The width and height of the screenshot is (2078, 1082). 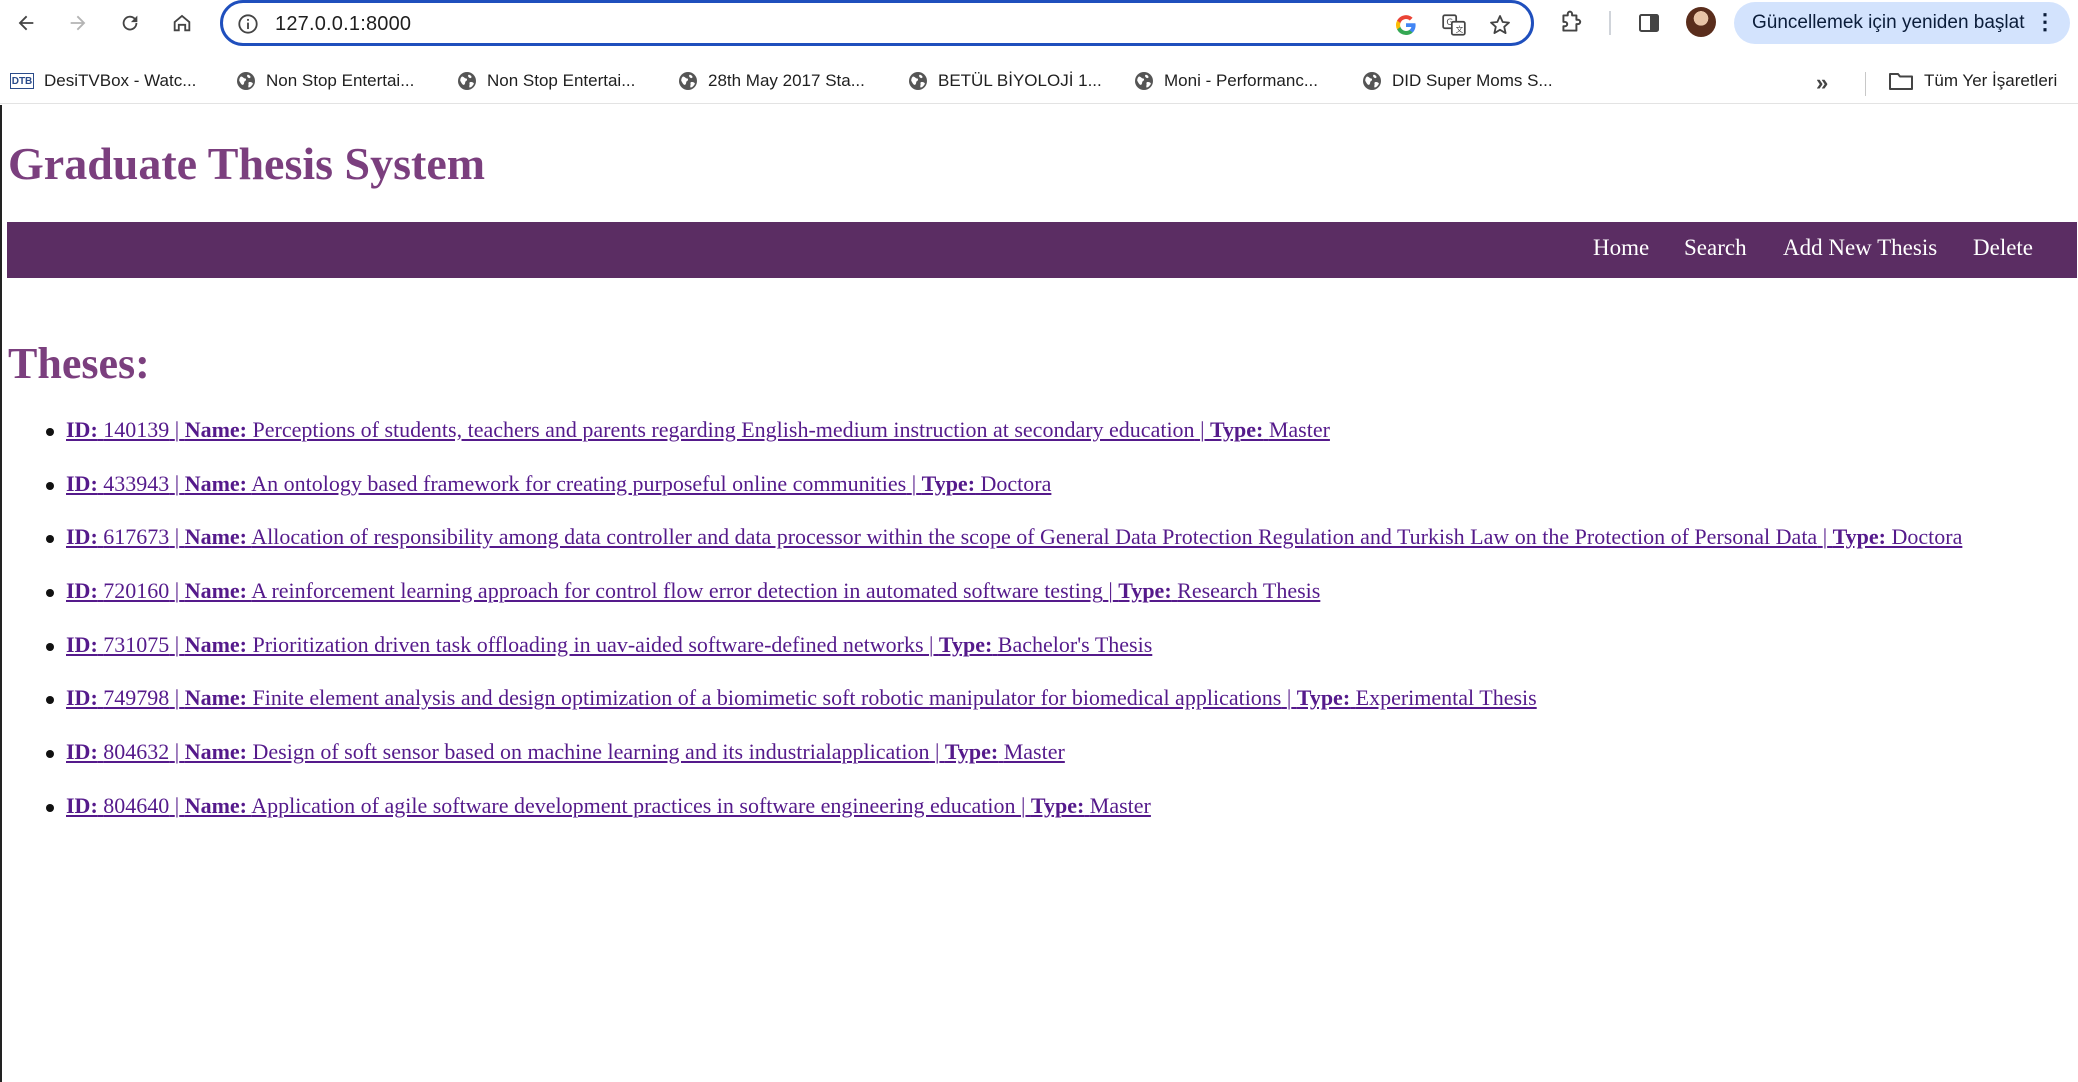 I want to click on nav-delete-link: Delete, so click(x=2003, y=248).